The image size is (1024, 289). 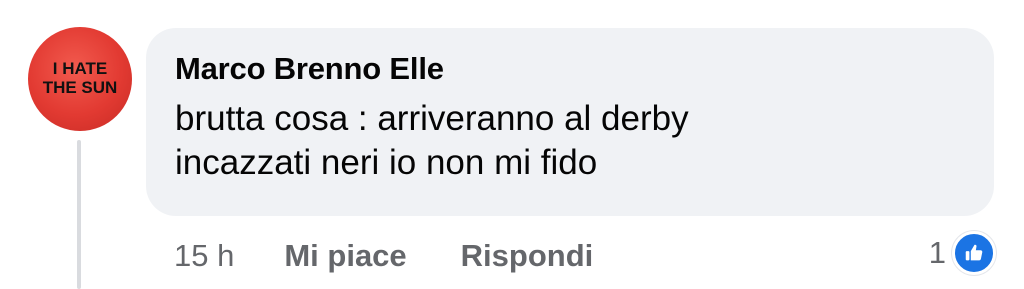 I want to click on like-button: Mi piace, so click(x=345, y=256).